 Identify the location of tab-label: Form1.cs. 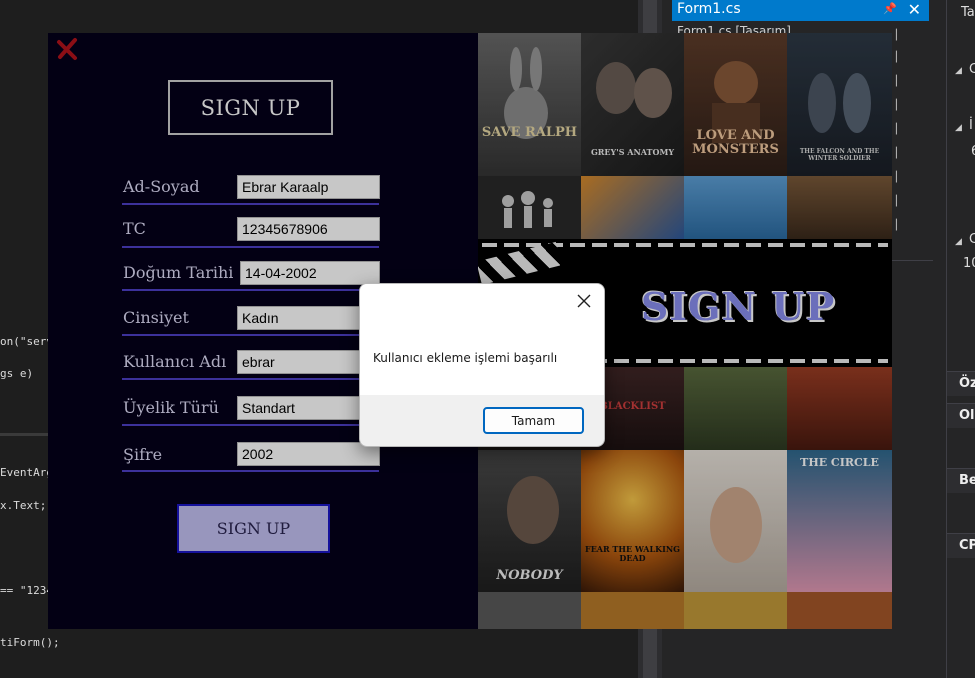
(709, 9).